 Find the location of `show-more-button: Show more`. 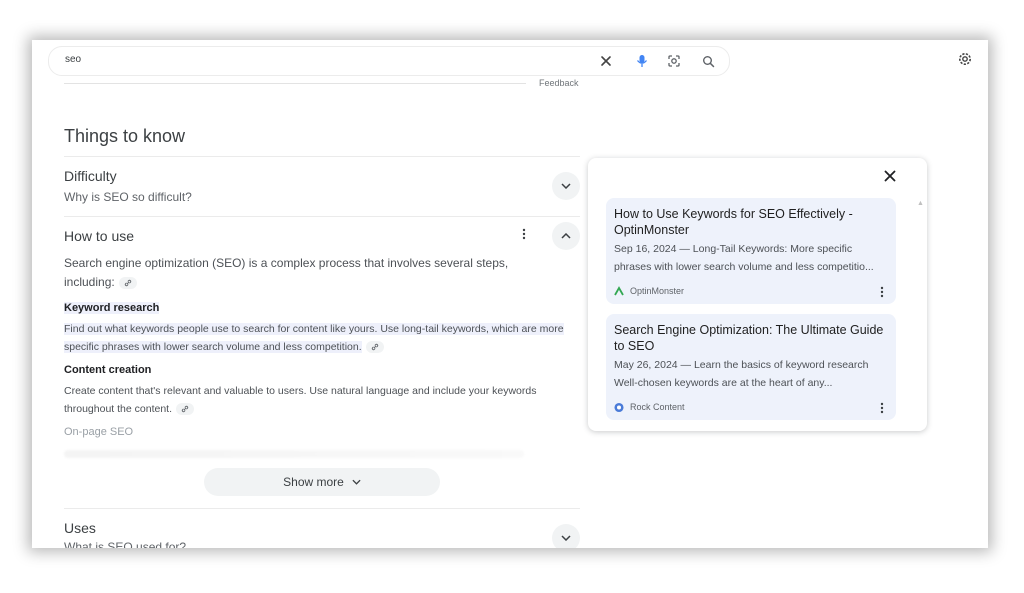

show-more-button: Show more is located at coordinates (322, 482).